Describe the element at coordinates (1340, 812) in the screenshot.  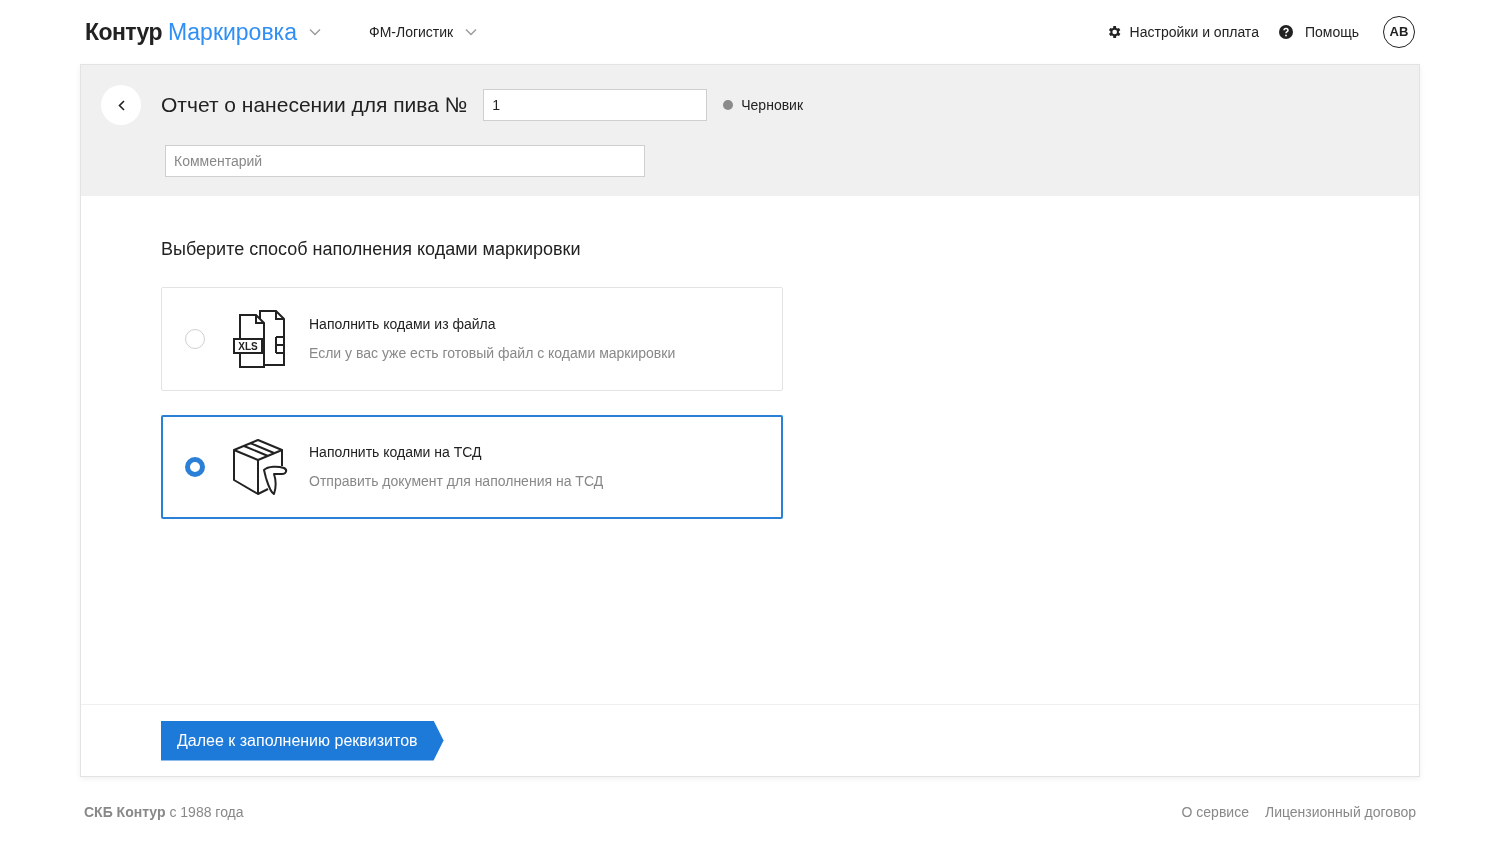
I see `footer-link: Лицензионный договор` at that location.